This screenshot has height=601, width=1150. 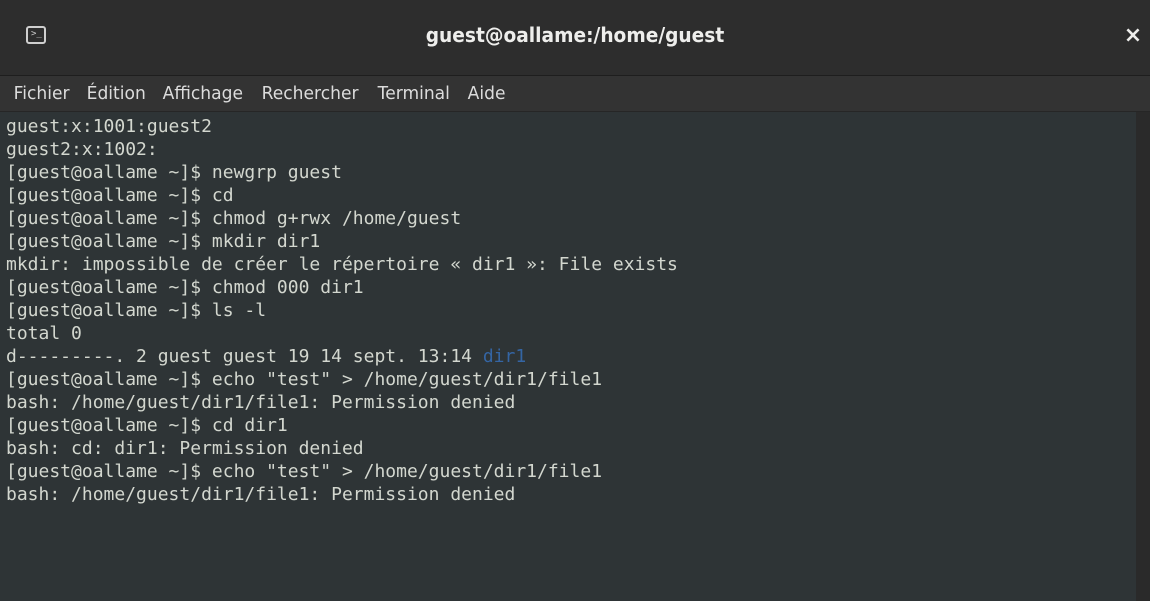 I want to click on title-bar: >_ guest@oallame:/home/guest ×, so click(x=575, y=38).